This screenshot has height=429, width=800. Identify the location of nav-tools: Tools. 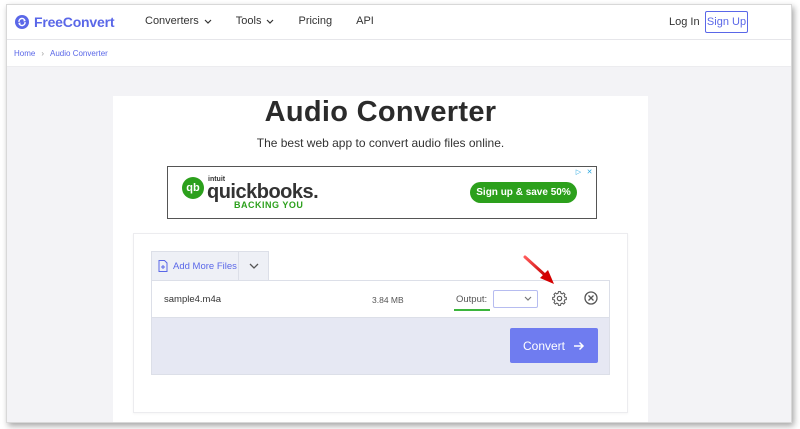
(255, 21).